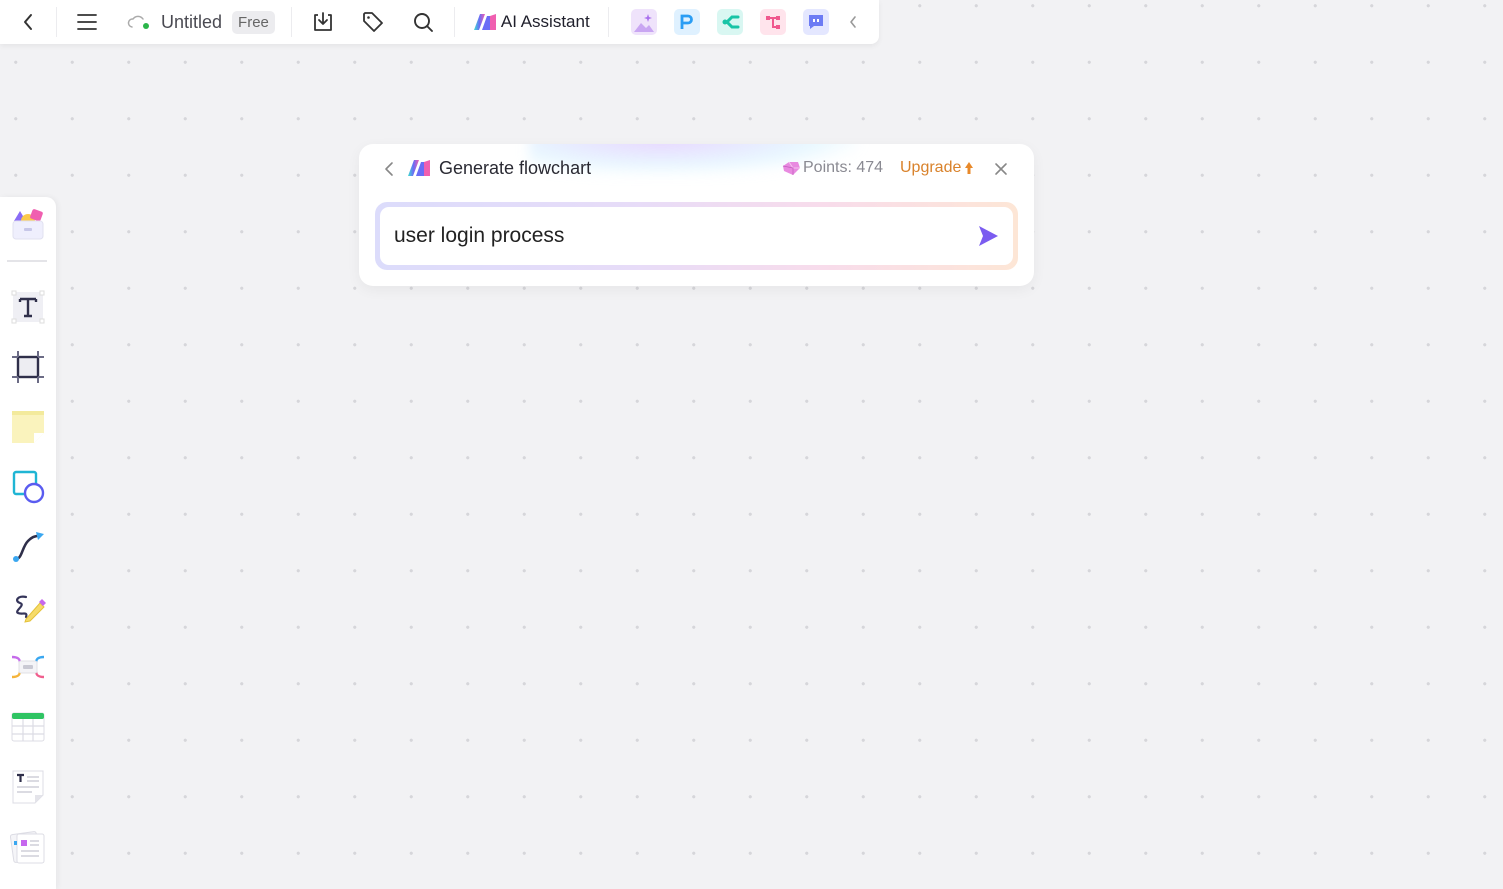 This screenshot has height=889, width=1503. I want to click on sticky-note-icon, so click(28, 427).